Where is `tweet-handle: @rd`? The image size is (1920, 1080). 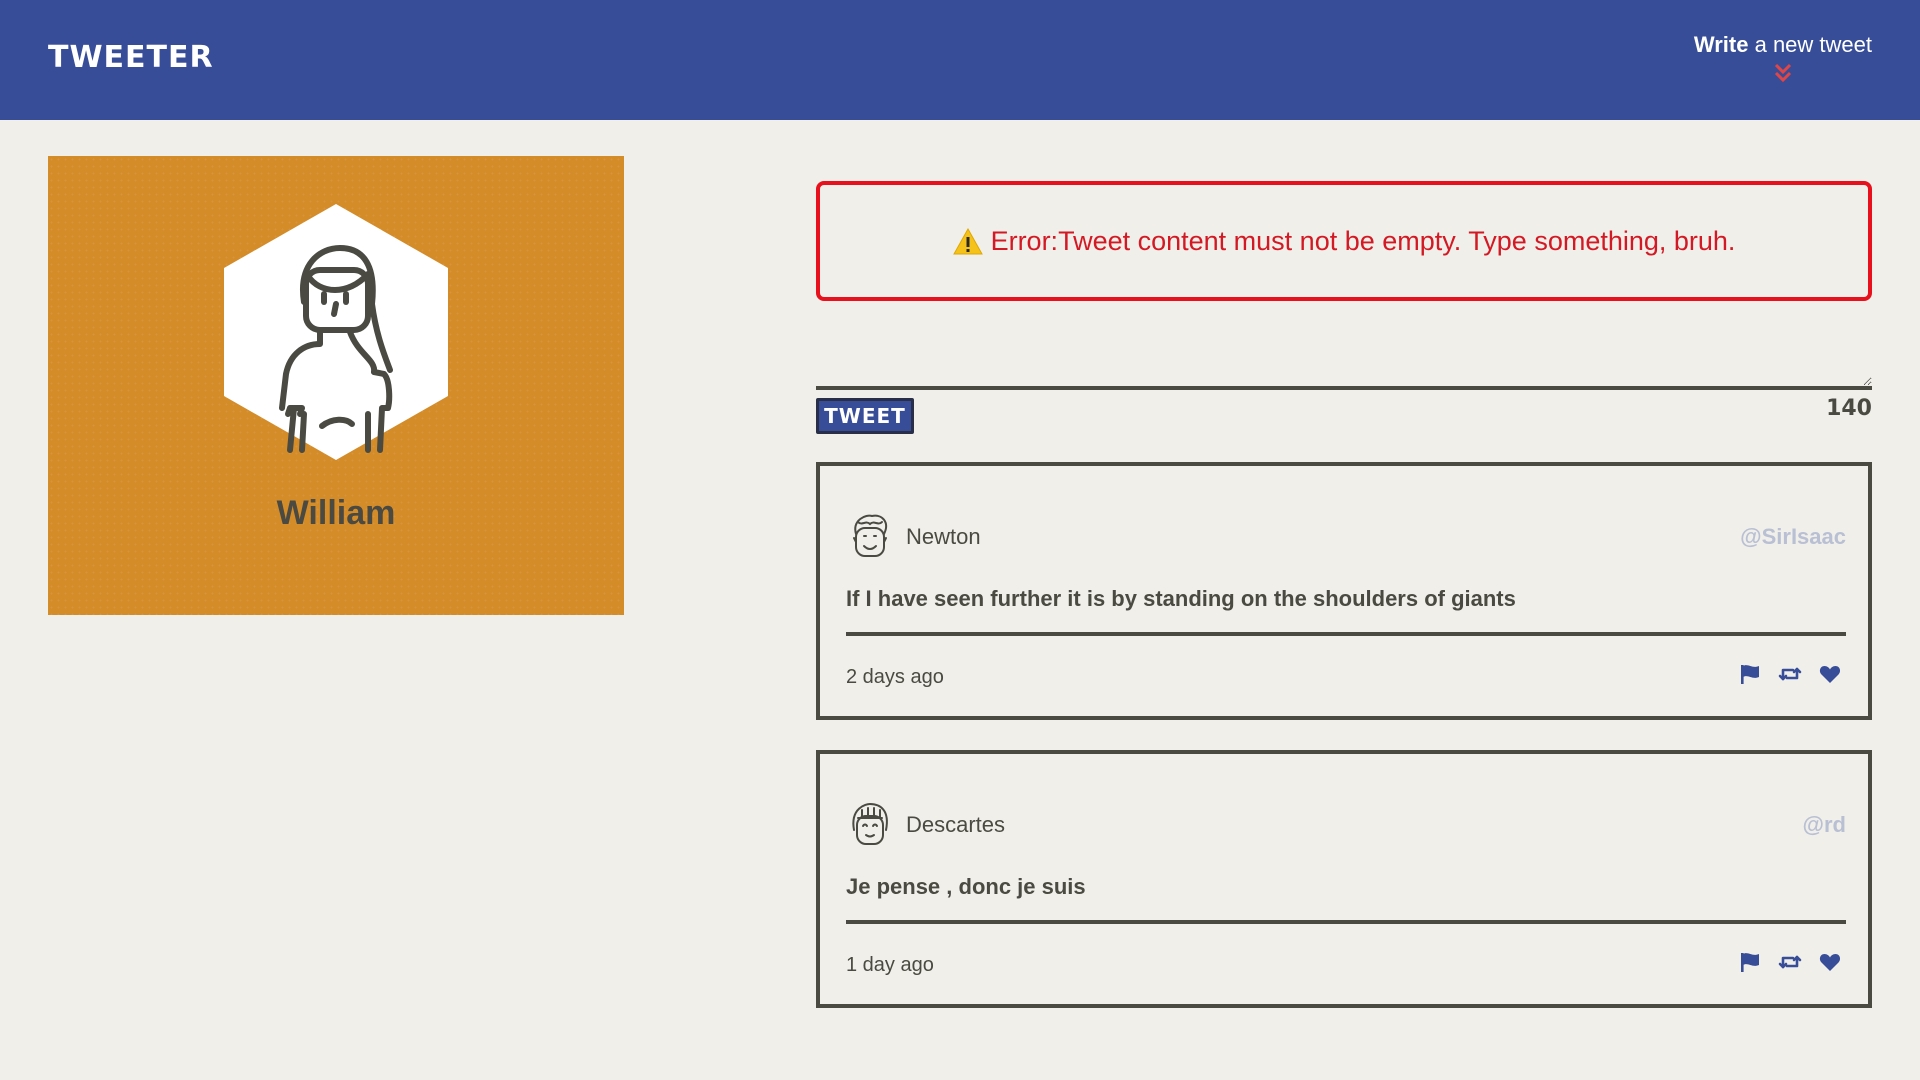
tweet-handle: @rd is located at coordinates (1824, 824).